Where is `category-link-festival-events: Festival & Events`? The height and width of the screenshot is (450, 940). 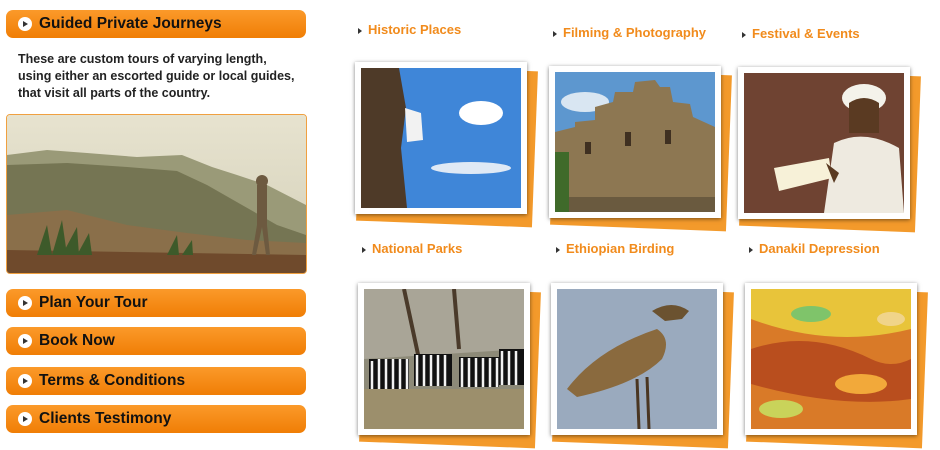
category-link-festival-events: Festival & Events is located at coordinates (801, 33).